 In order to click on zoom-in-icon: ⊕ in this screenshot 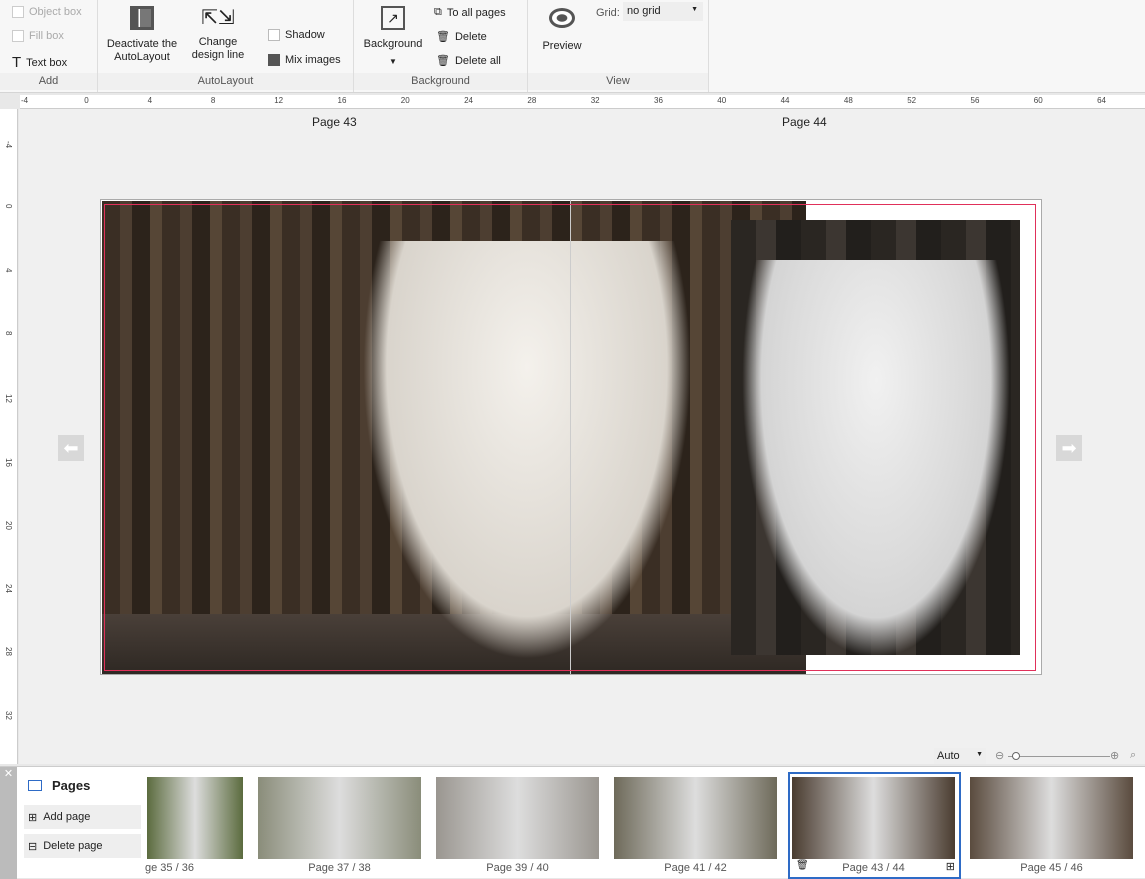, I will do `click(1114, 755)`.